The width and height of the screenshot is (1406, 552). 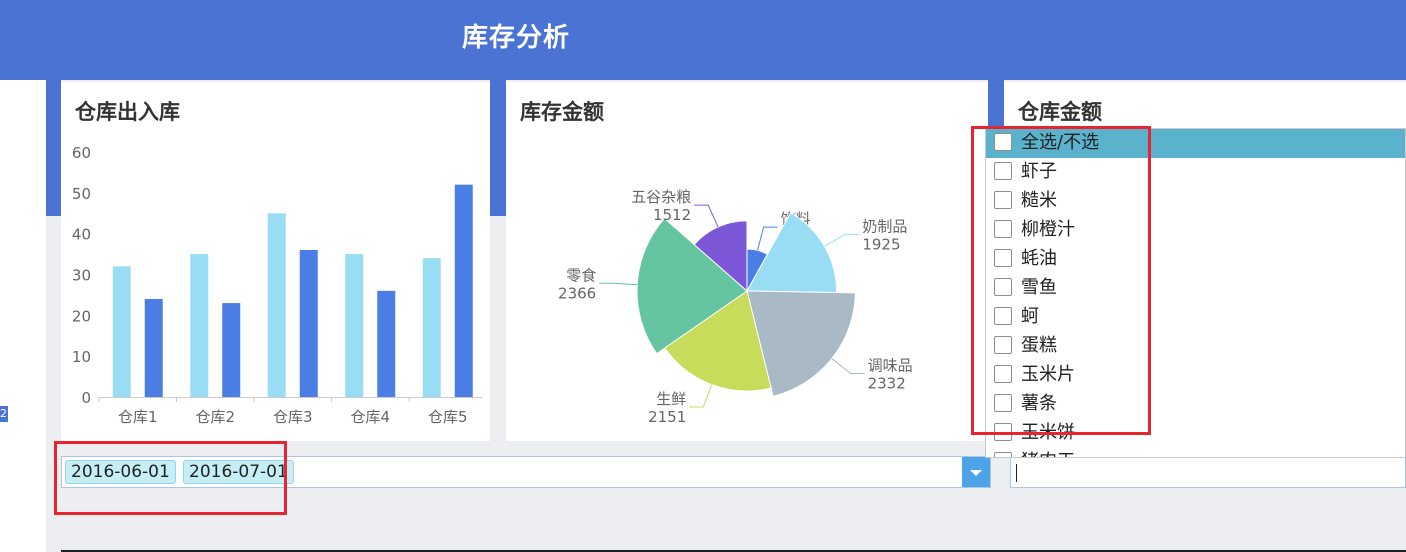 I want to click on x-tick-label: 仓库3, so click(x=293, y=417).